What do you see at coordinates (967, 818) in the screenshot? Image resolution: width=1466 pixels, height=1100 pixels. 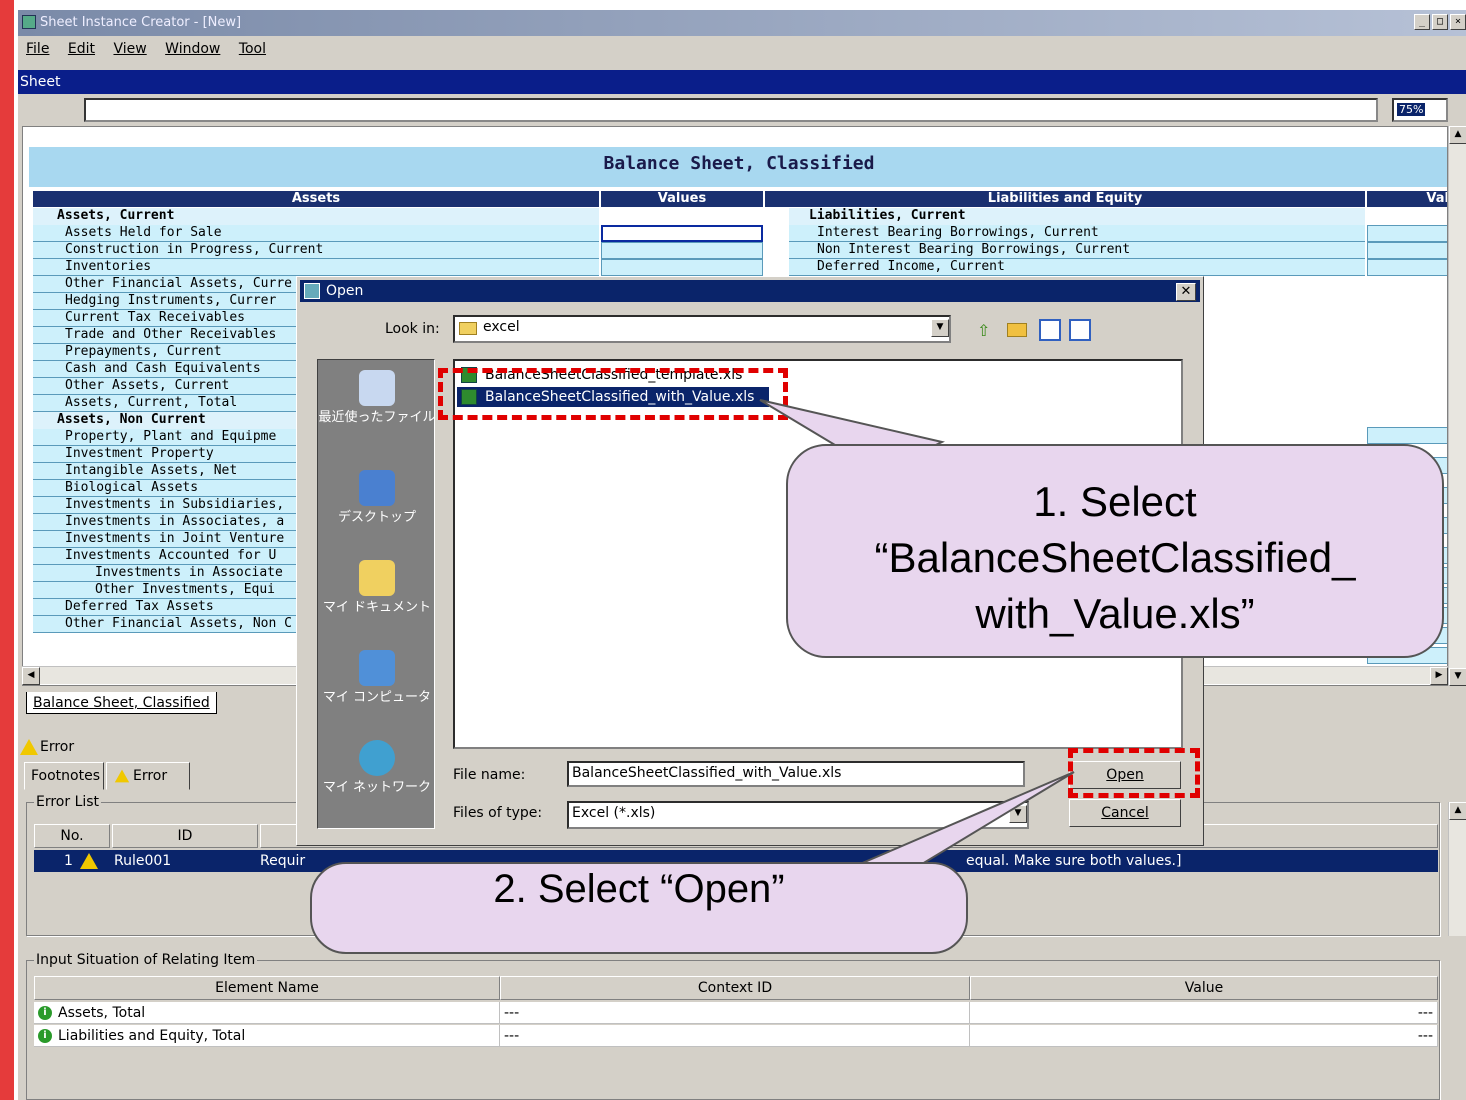 I see `callout2-pointer` at bounding box center [967, 818].